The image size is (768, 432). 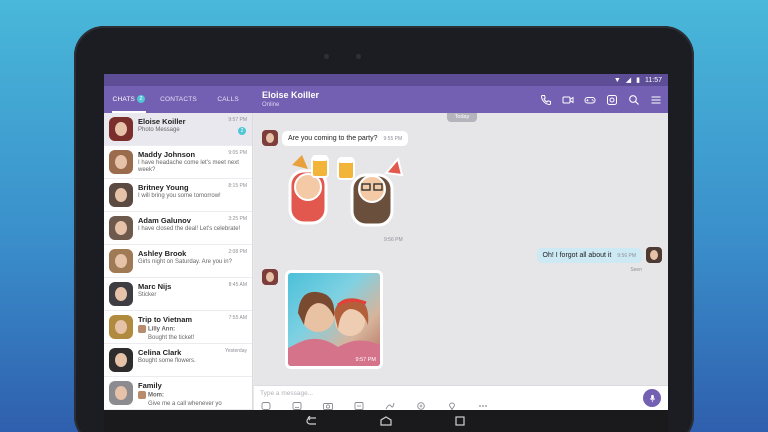 What do you see at coordinates (617, 80) in the screenshot?
I see `wifi-icon: ▼` at bounding box center [617, 80].